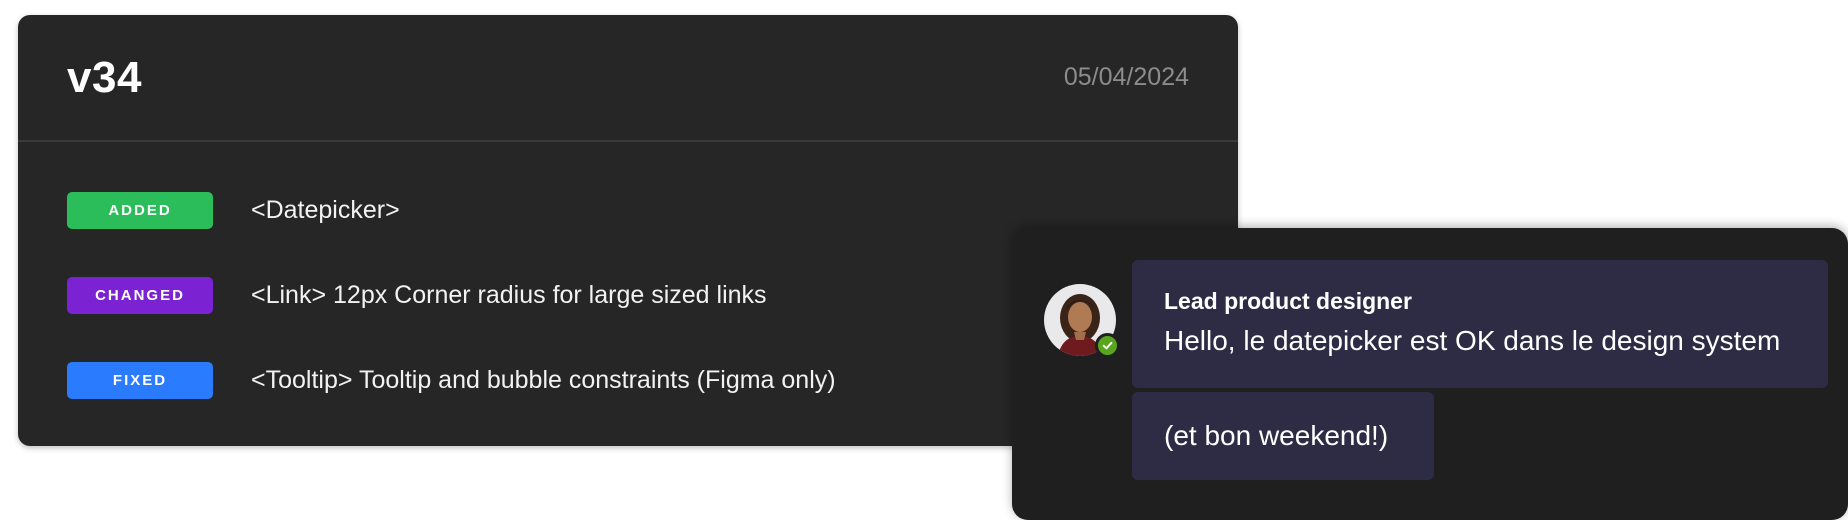 This screenshot has width=1848, height=520. I want to click on fixed-badge: FIXED, so click(140, 380).